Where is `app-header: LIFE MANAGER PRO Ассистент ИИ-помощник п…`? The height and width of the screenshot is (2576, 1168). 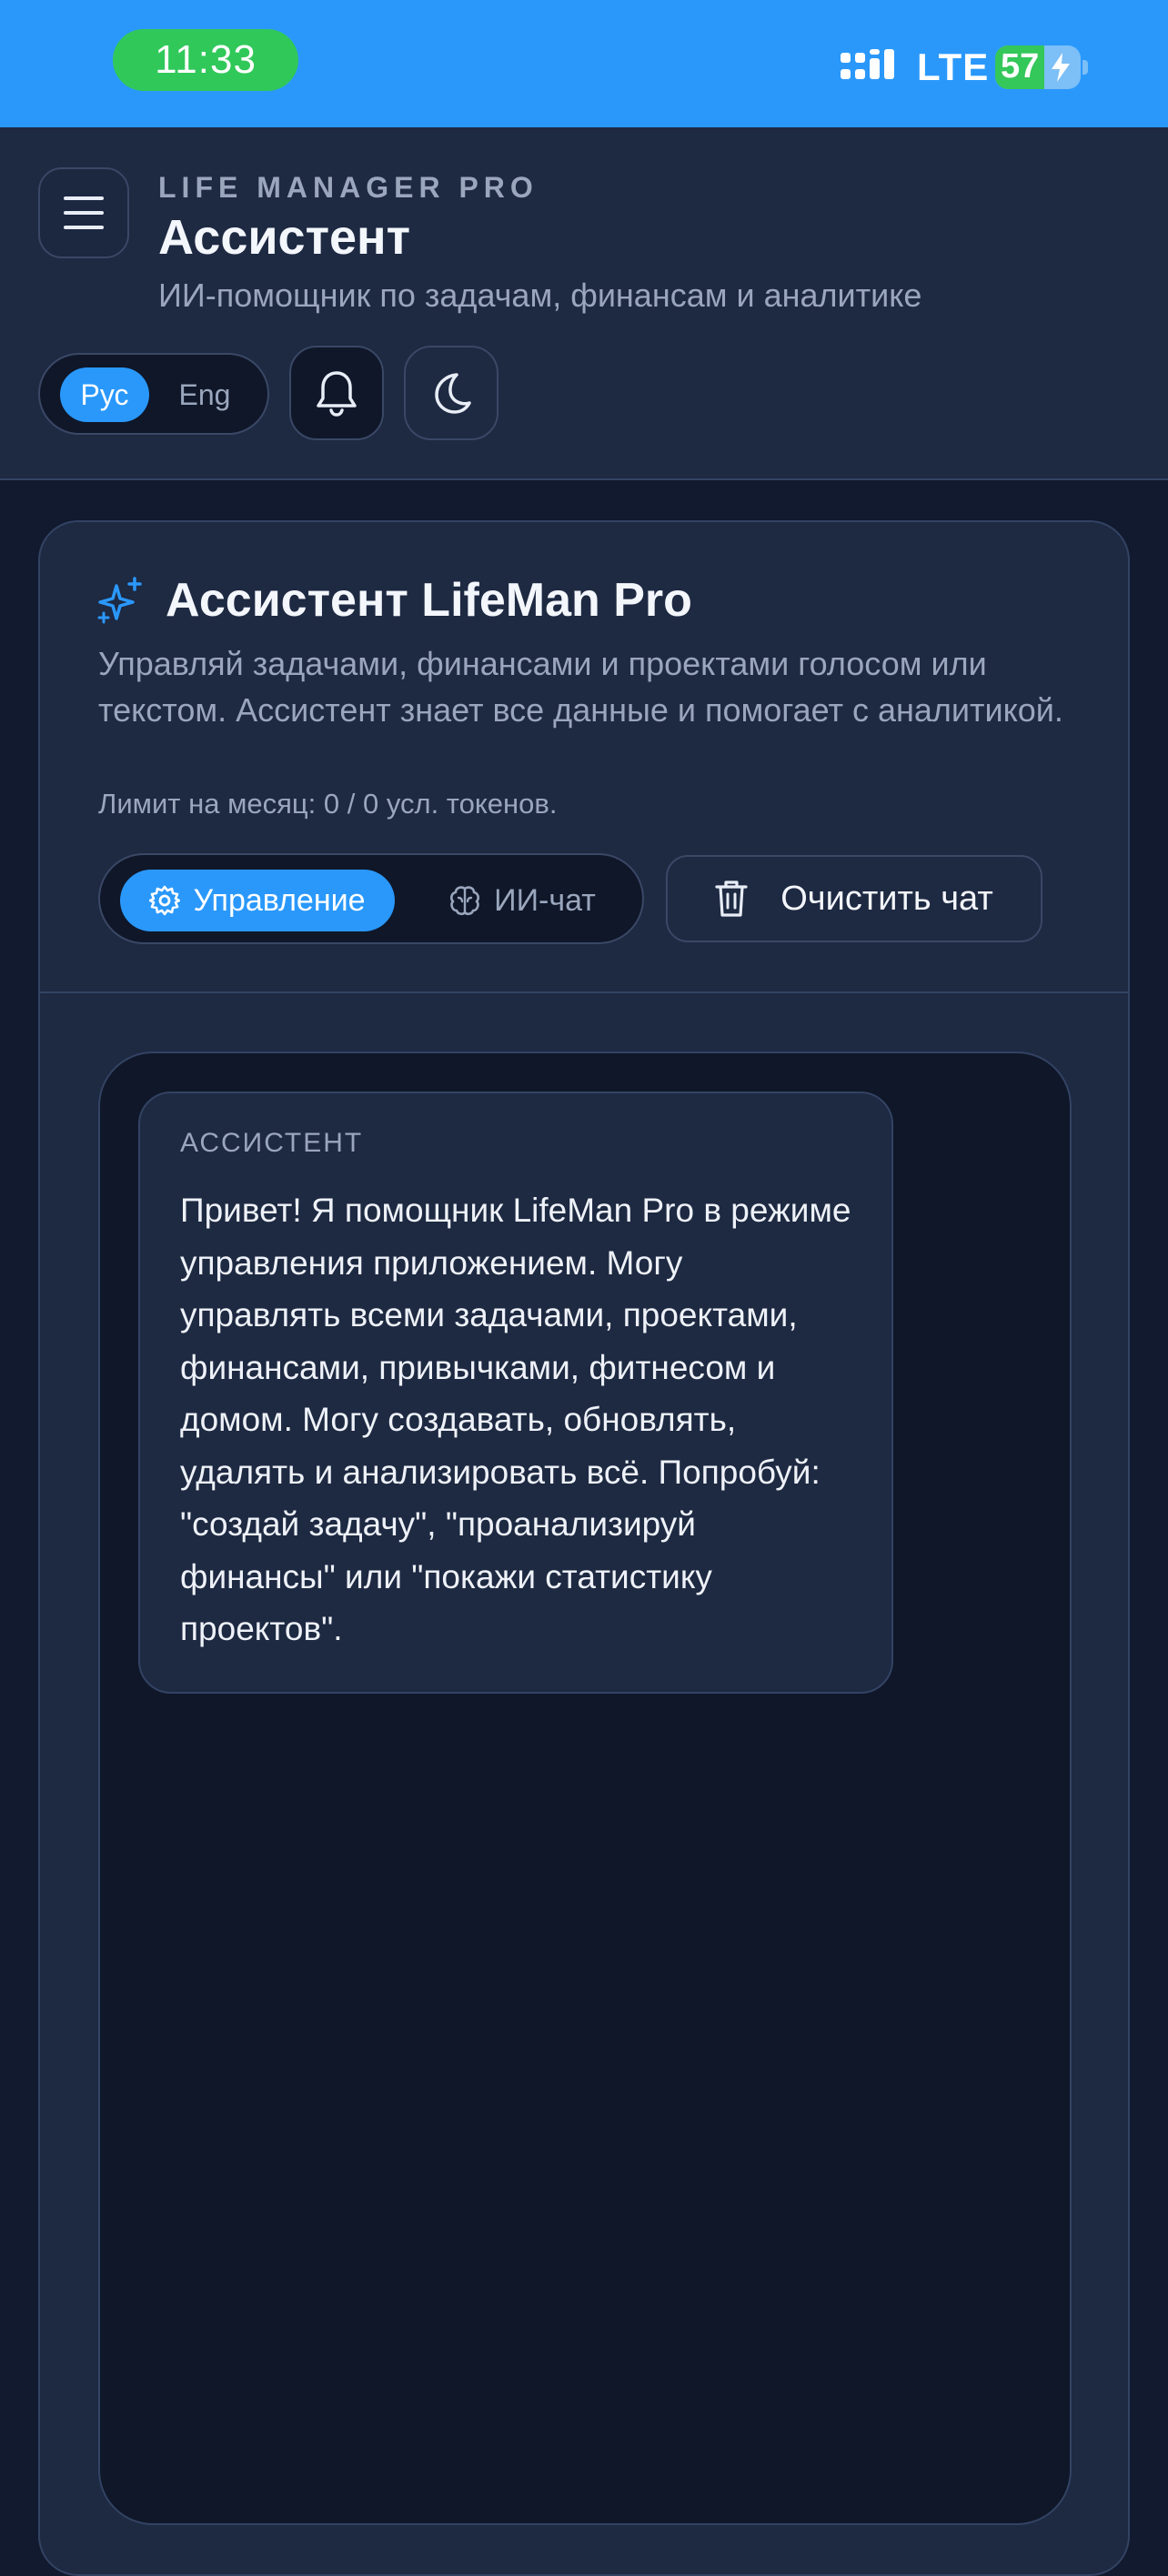
app-header: LIFE MANAGER PRO Ассистент ИИ-помощник п… is located at coordinates (584, 303).